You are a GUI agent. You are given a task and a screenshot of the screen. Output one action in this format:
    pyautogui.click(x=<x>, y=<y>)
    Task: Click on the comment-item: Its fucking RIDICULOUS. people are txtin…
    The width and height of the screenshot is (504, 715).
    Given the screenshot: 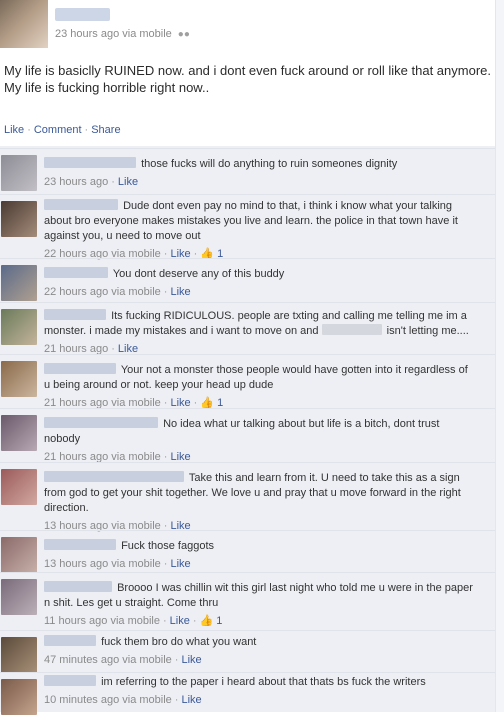 What is the action you would take?
    pyautogui.click(x=248, y=328)
    